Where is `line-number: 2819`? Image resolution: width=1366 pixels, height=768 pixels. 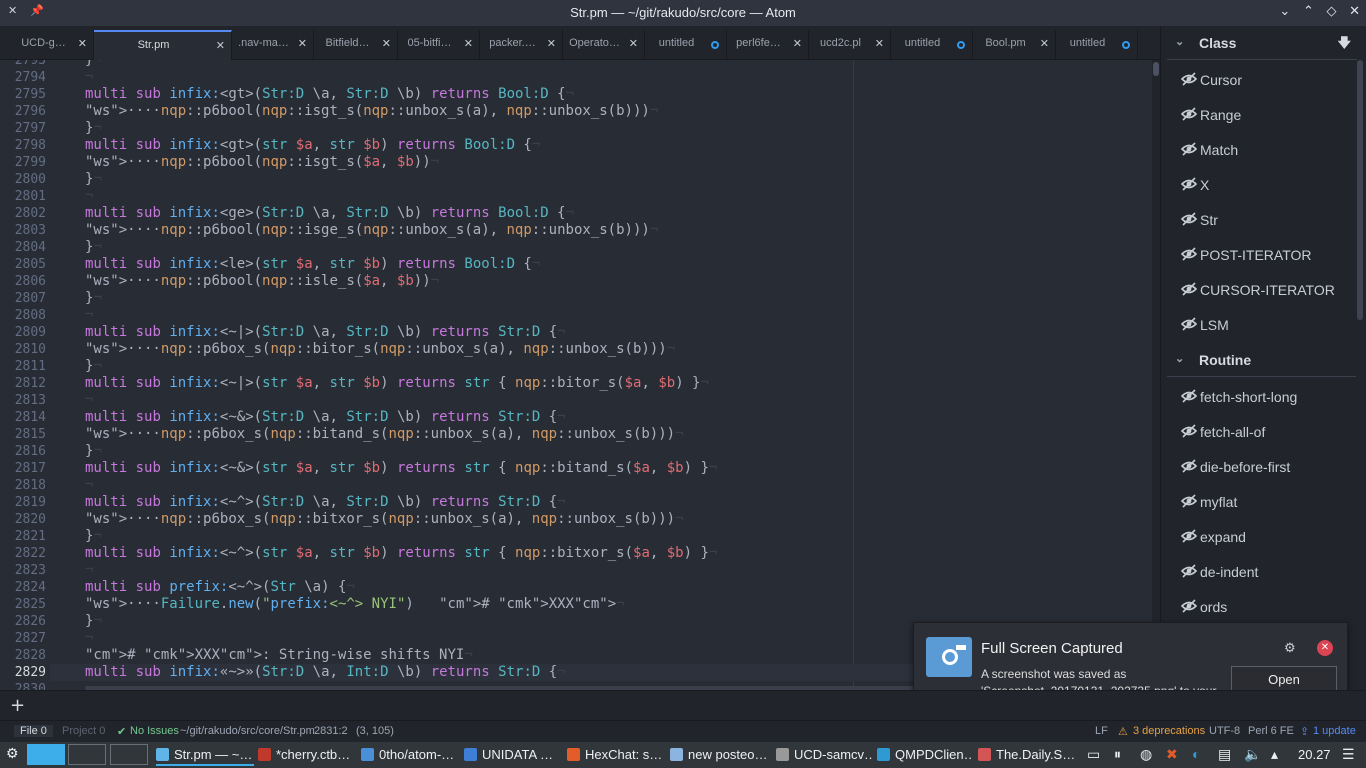
line-number: 2819 is located at coordinates (23, 502).